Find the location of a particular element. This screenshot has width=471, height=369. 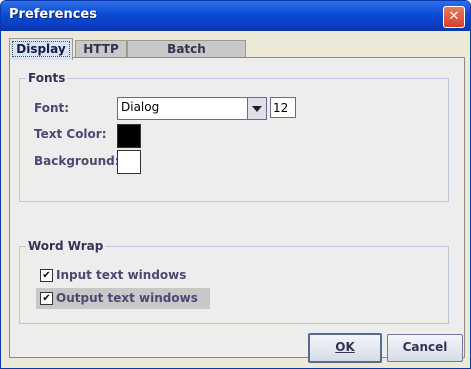

cancel-button: Cancel is located at coordinates (425, 348).